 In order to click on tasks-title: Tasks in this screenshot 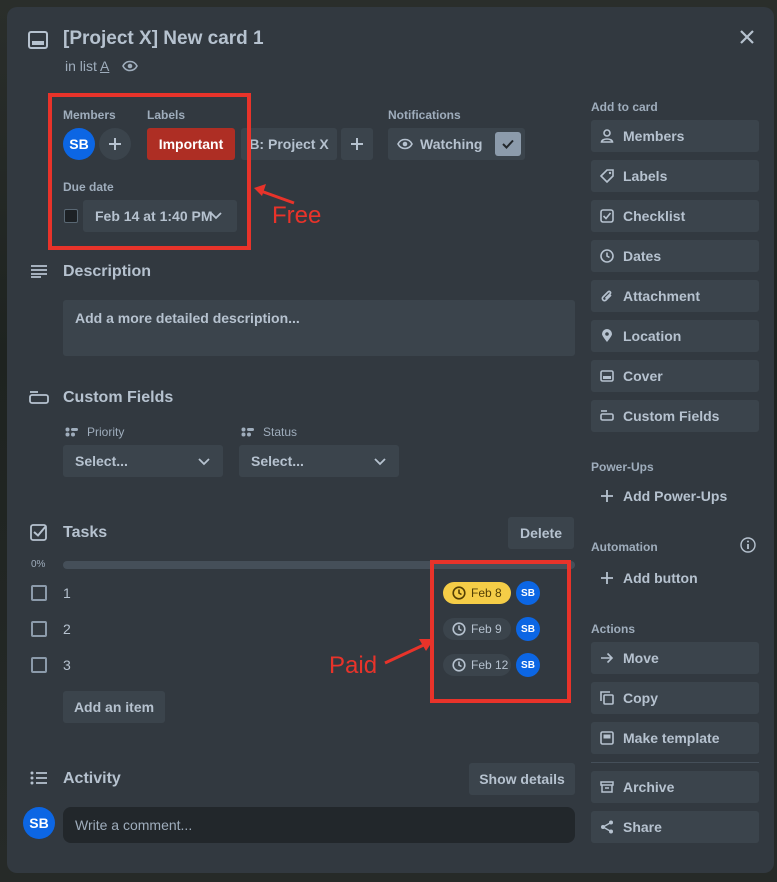, I will do `click(85, 532)`.